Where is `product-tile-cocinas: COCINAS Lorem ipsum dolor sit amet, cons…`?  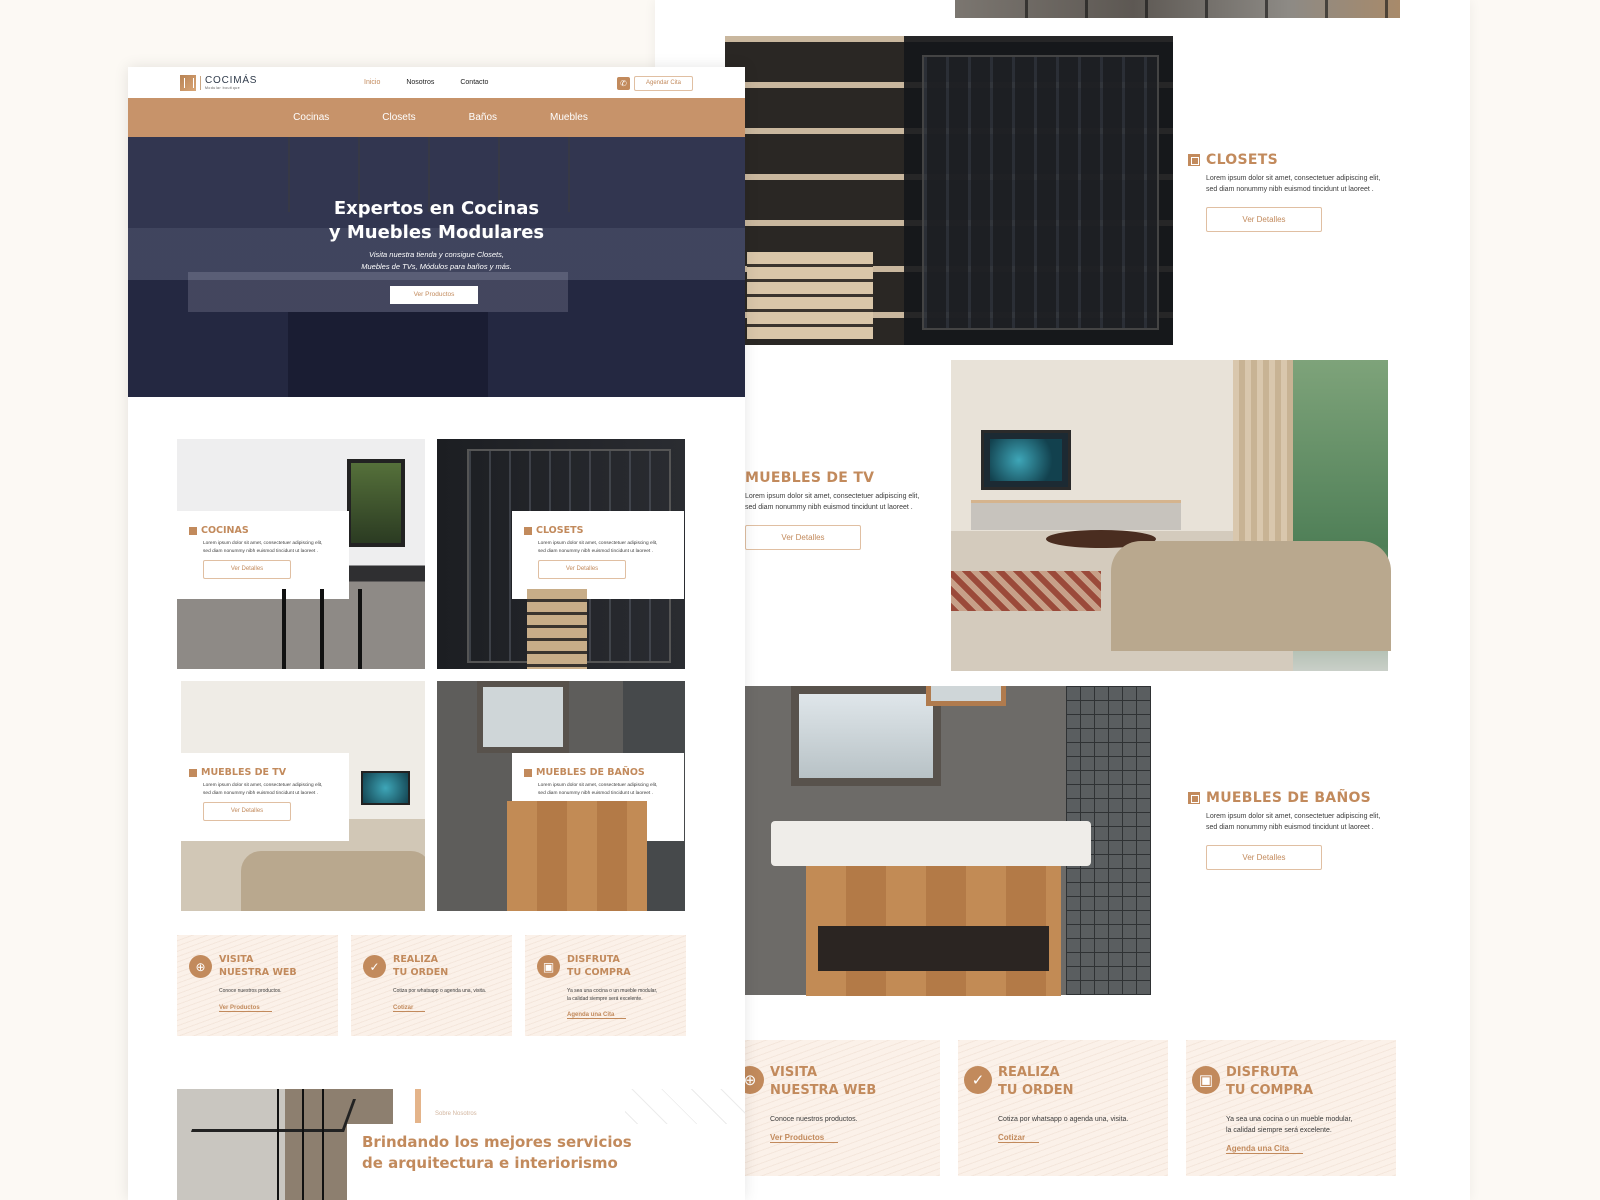 product-tile-cocinas: COCINAS Lorem ipsum dolor sit amet, cons… is located at coordinates (301, 554).